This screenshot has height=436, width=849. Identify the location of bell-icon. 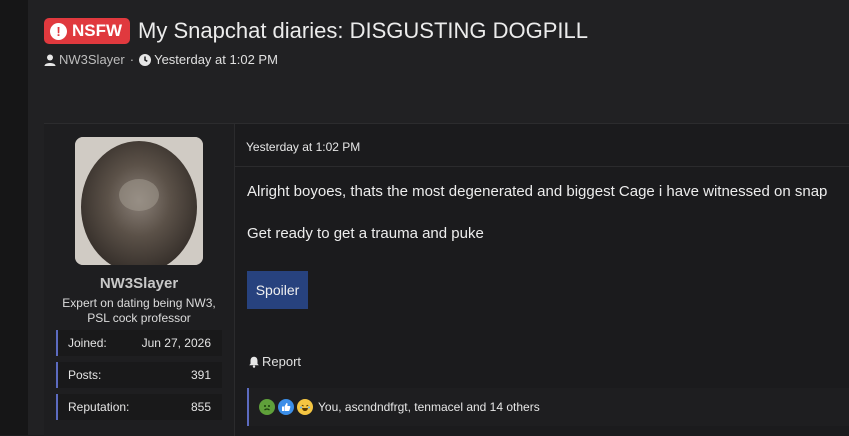
(254, 362).